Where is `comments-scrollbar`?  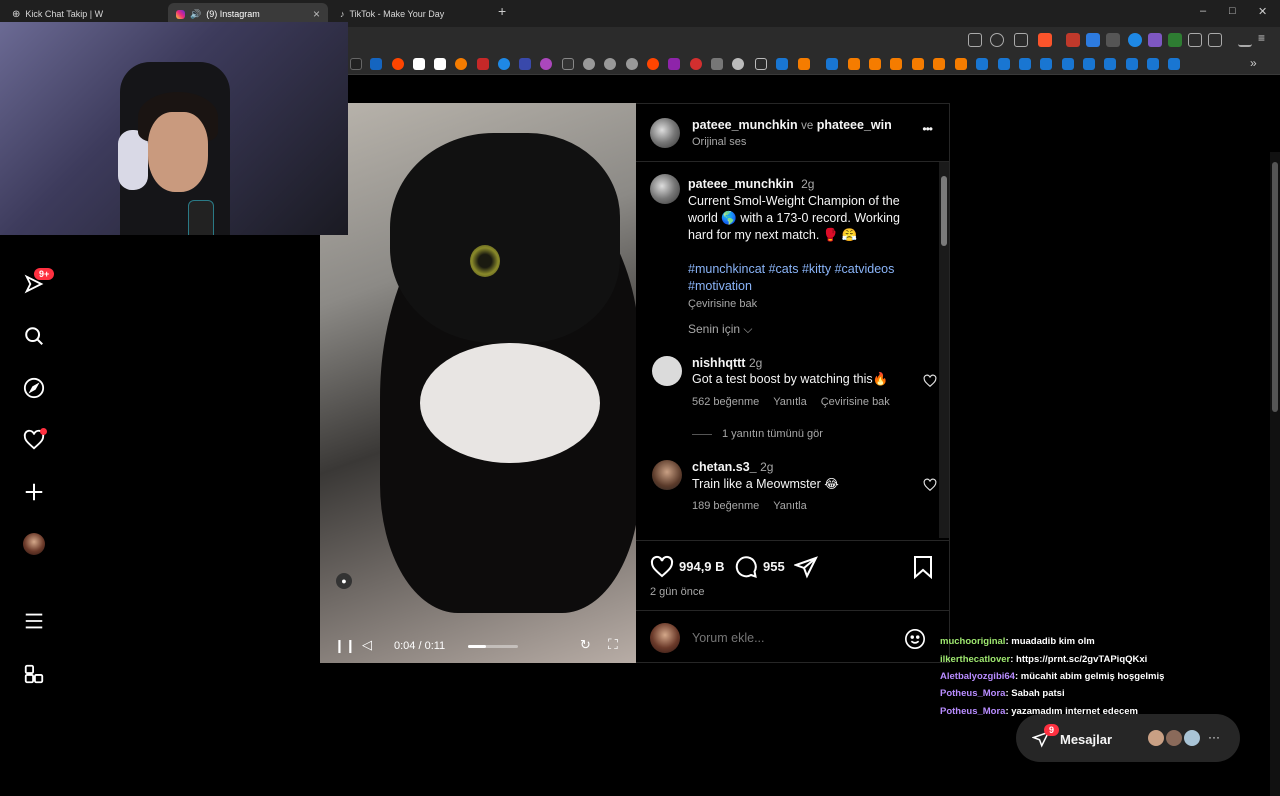 comments-scrollbar is located at coordinates (944, 350).